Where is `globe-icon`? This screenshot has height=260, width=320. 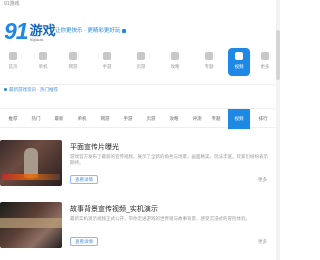 globe-icon is located at coordinates (73, 56).